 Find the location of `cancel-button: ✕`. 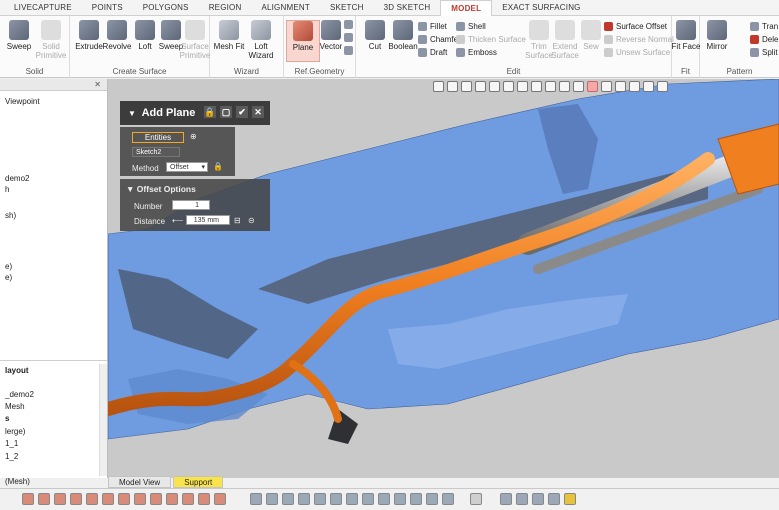

cancel-button: ✕ is located at coordinates (258, 112).